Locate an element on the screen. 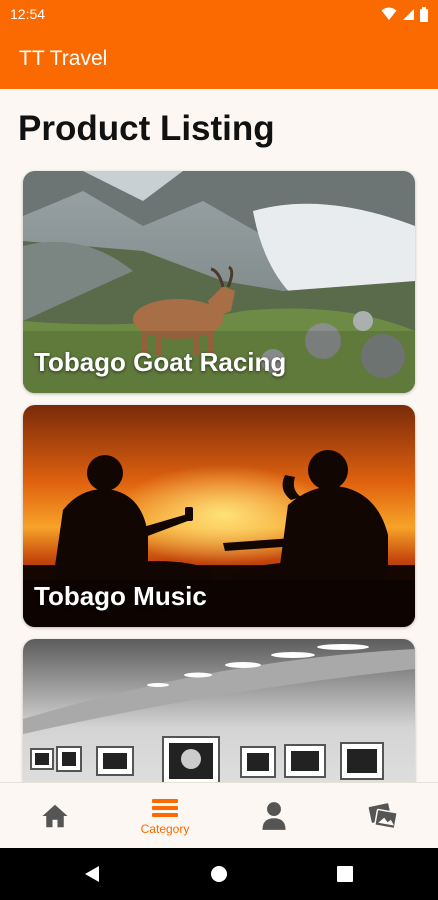 The height and width of the screenshot is (900, 438). back-triangle-icon is located at coordinates (92, 874).